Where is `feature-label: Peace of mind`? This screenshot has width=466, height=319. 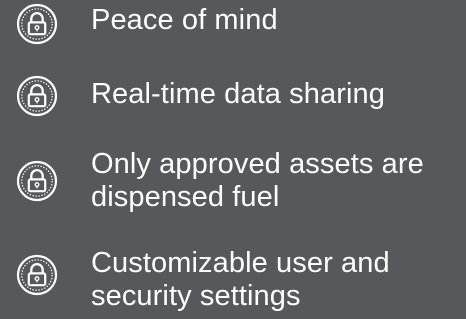 feature-label: Peace of mind is located at coordinates (184, 20).